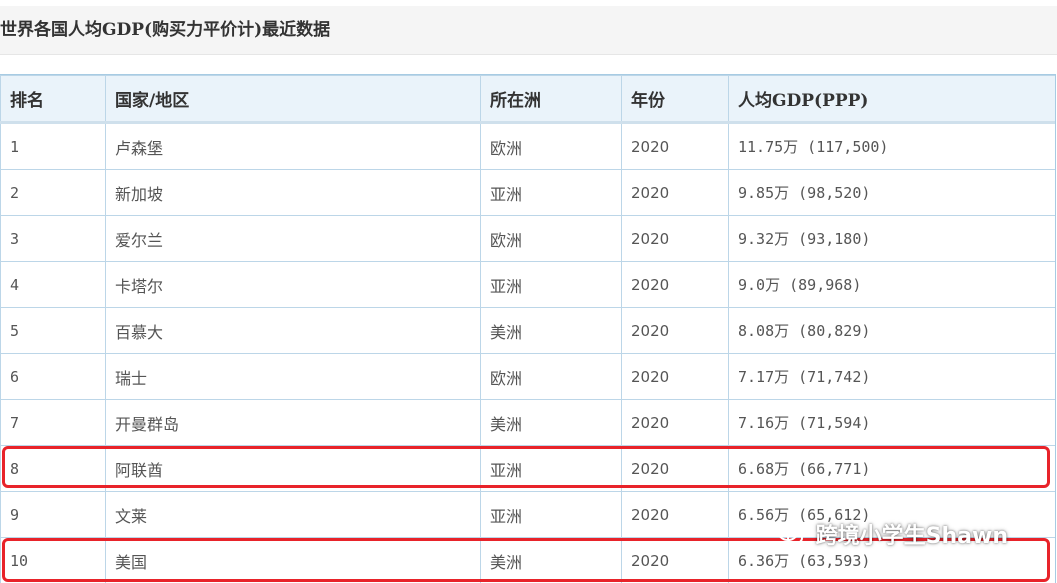 Image resolution: width=1057 pixels, height=583 pixels. Describe the element at coordinates (293, 331) in the screenshot. I see `cell-country: 百慕大` at that location.